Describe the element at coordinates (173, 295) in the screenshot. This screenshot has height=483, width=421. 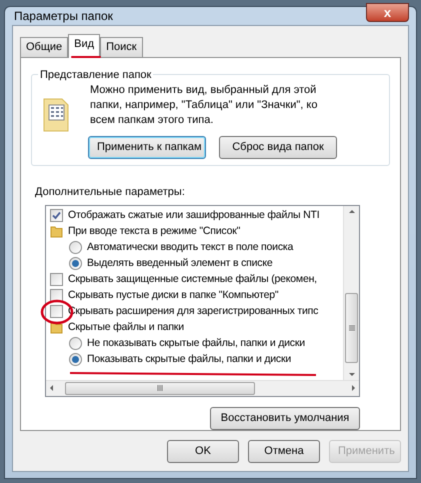
I see `option-label: Скрывать пустые диски в папке "Компьютер"` at that location.